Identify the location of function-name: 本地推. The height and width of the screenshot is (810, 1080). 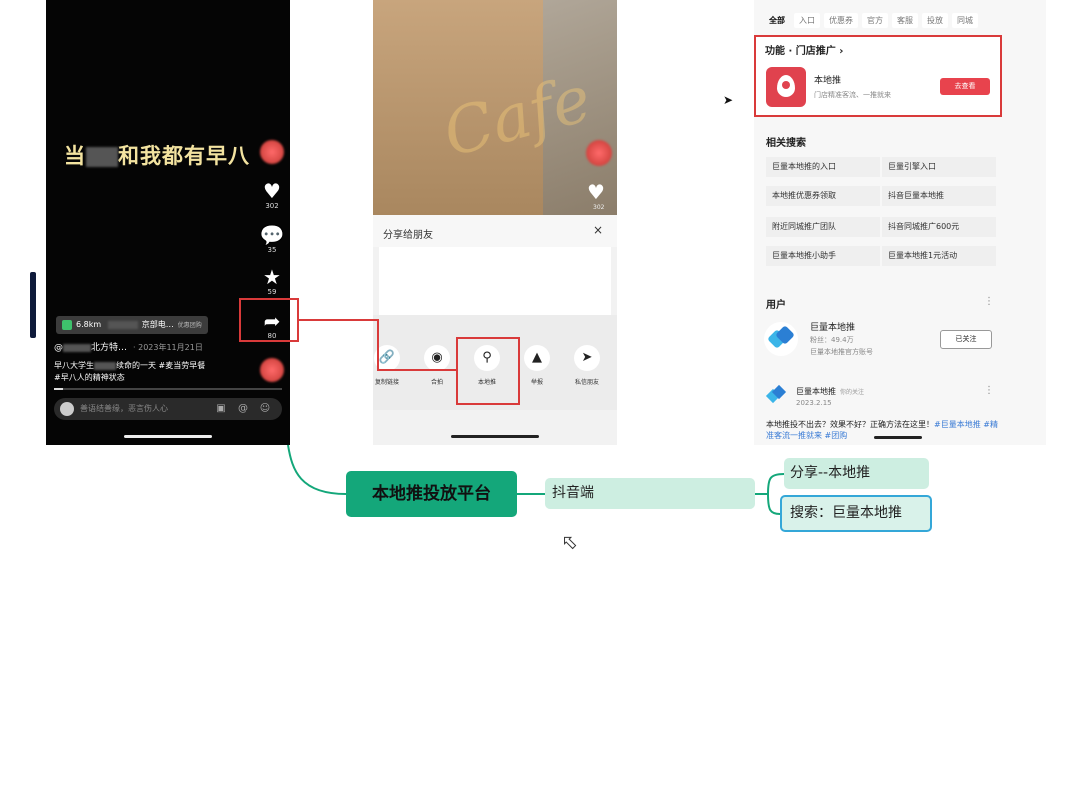
(828, 81).